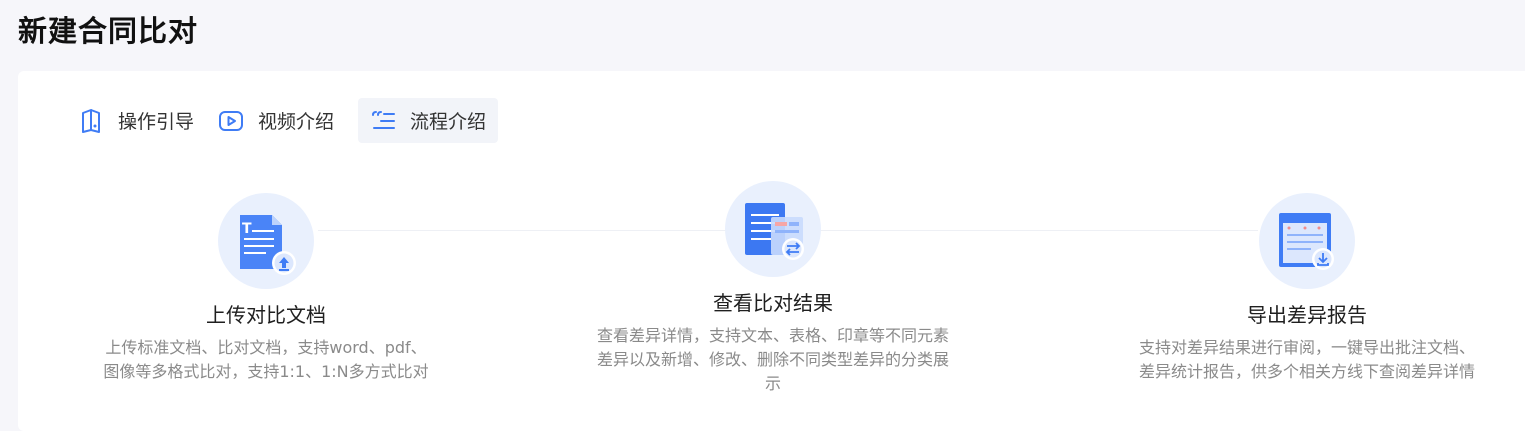 Image resolution: width=1525 pixels, height=431 pixels. Describe the element at coordinates (448, 122) in the screenshot. I see `tab-label: 流程介绍` at that location.